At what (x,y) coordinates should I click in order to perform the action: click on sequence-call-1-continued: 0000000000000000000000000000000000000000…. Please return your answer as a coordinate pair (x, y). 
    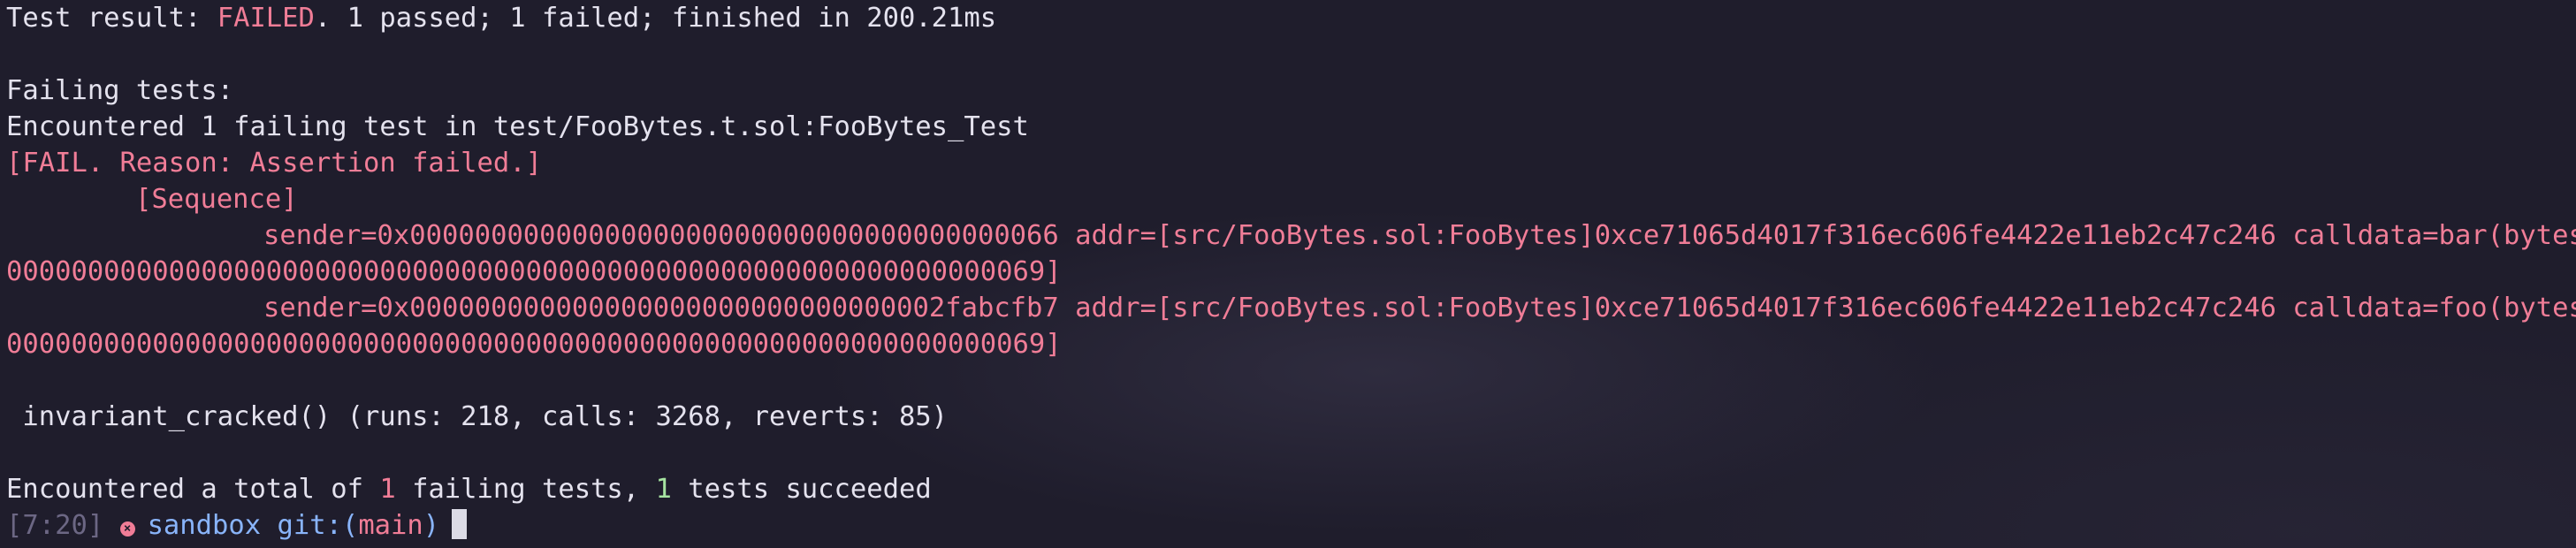
    Looking at the image, I should click on (534, 272).